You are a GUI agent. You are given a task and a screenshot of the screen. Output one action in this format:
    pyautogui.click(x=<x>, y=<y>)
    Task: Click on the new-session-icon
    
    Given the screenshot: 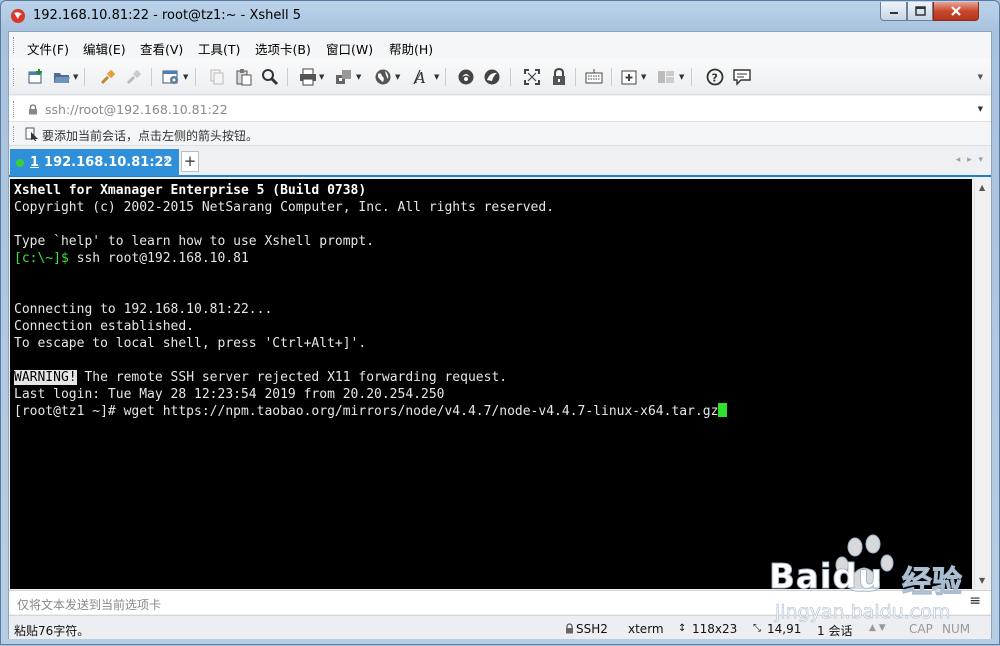 What is the action you would take?
    pyautogui.click(x=36, y=77)
    